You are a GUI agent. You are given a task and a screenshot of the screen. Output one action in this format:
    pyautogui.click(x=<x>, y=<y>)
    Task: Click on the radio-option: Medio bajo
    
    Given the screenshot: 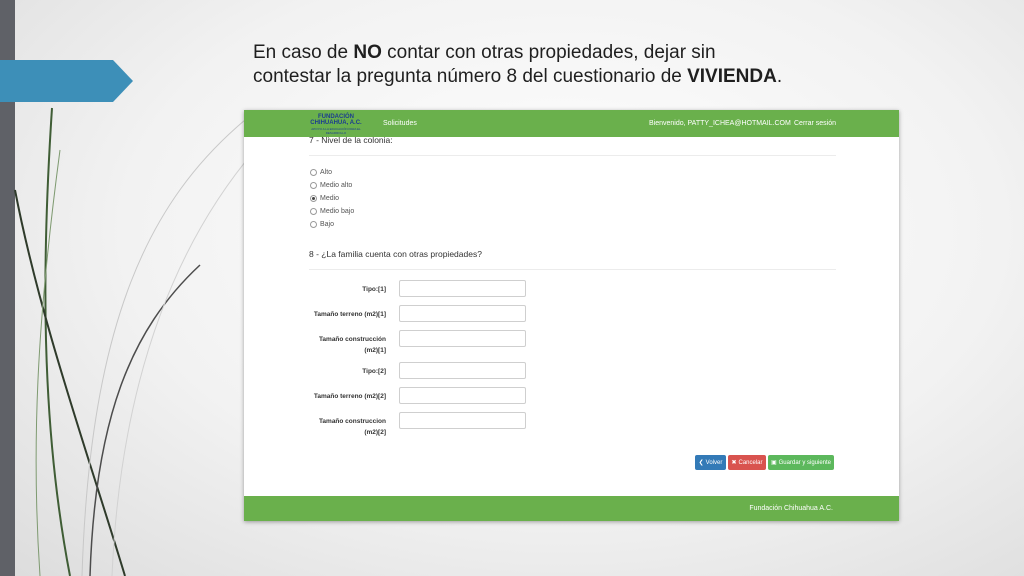 What is the action you would take?
    pyautogui.click(x=332, y=211)
    